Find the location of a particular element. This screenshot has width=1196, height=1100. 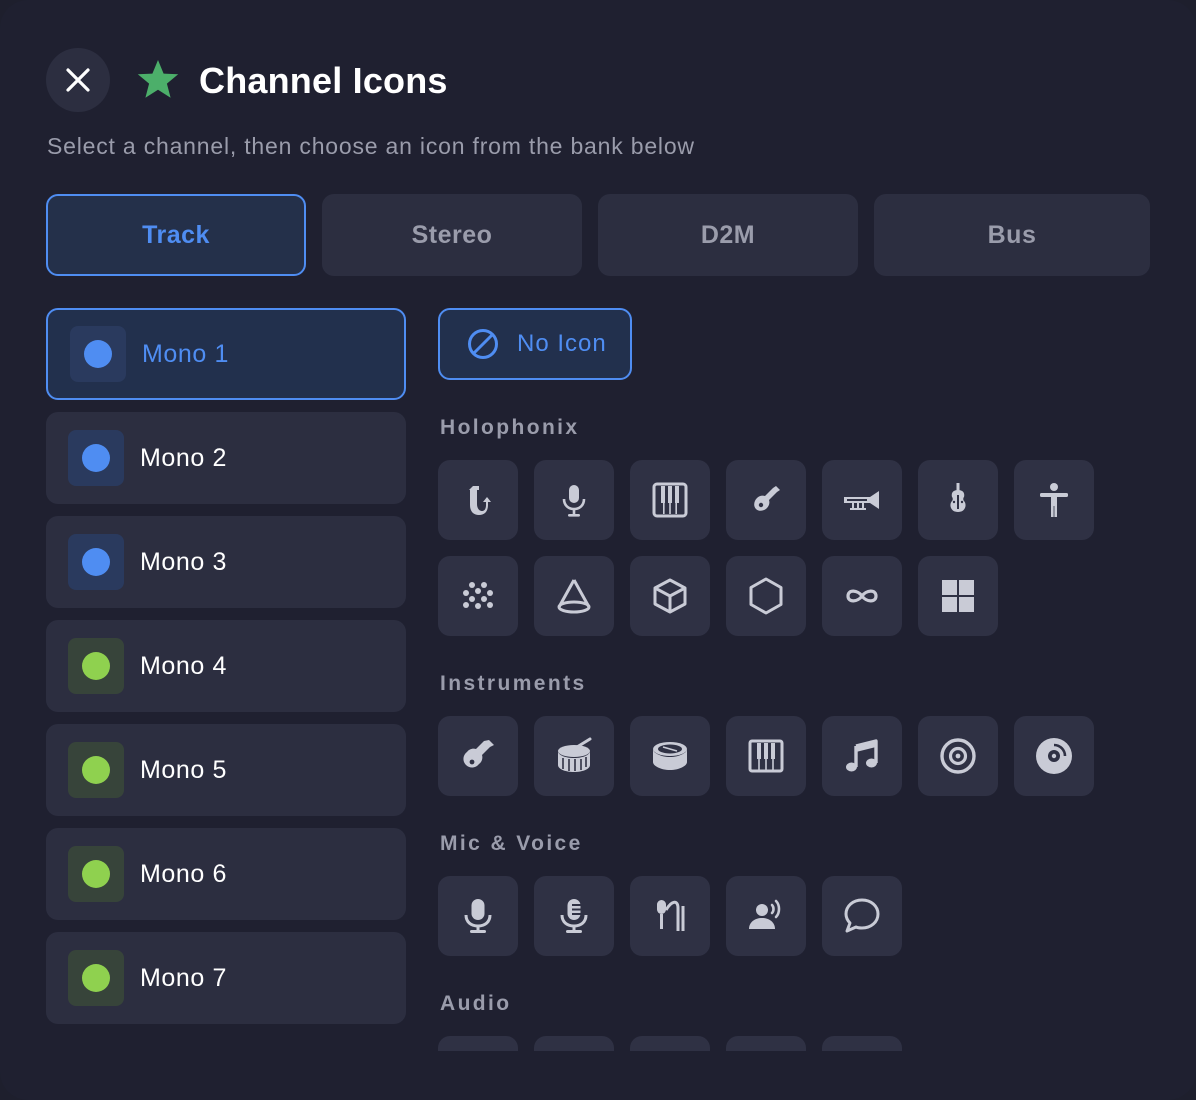

icon-tile-hexagon is located at coordinates (766, 596).